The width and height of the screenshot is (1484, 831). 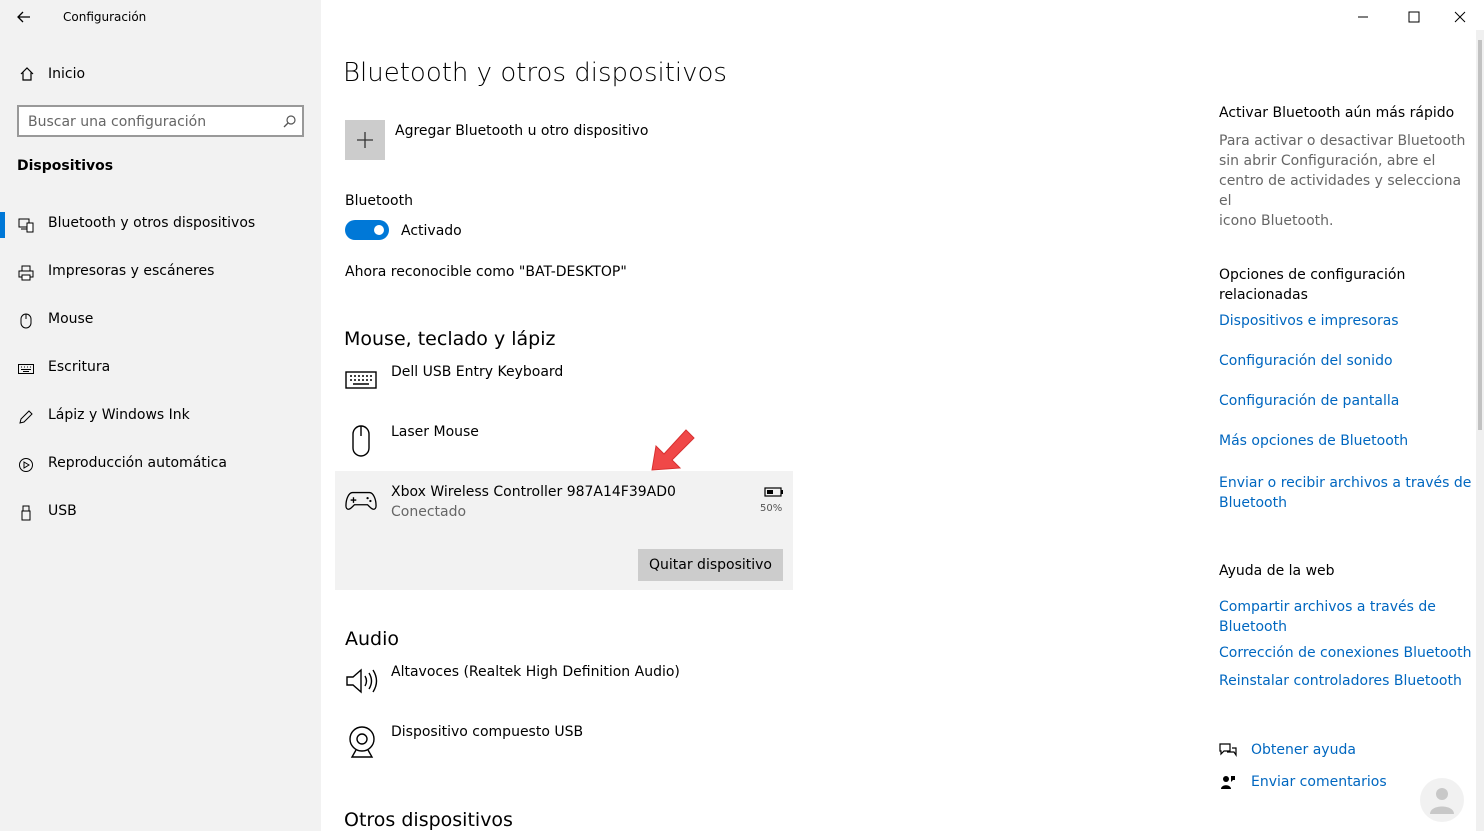 What do you see at coordinates (160, 74) in the screenshot?
I see `home-link: Inicio` at bounding box center [160, 74].